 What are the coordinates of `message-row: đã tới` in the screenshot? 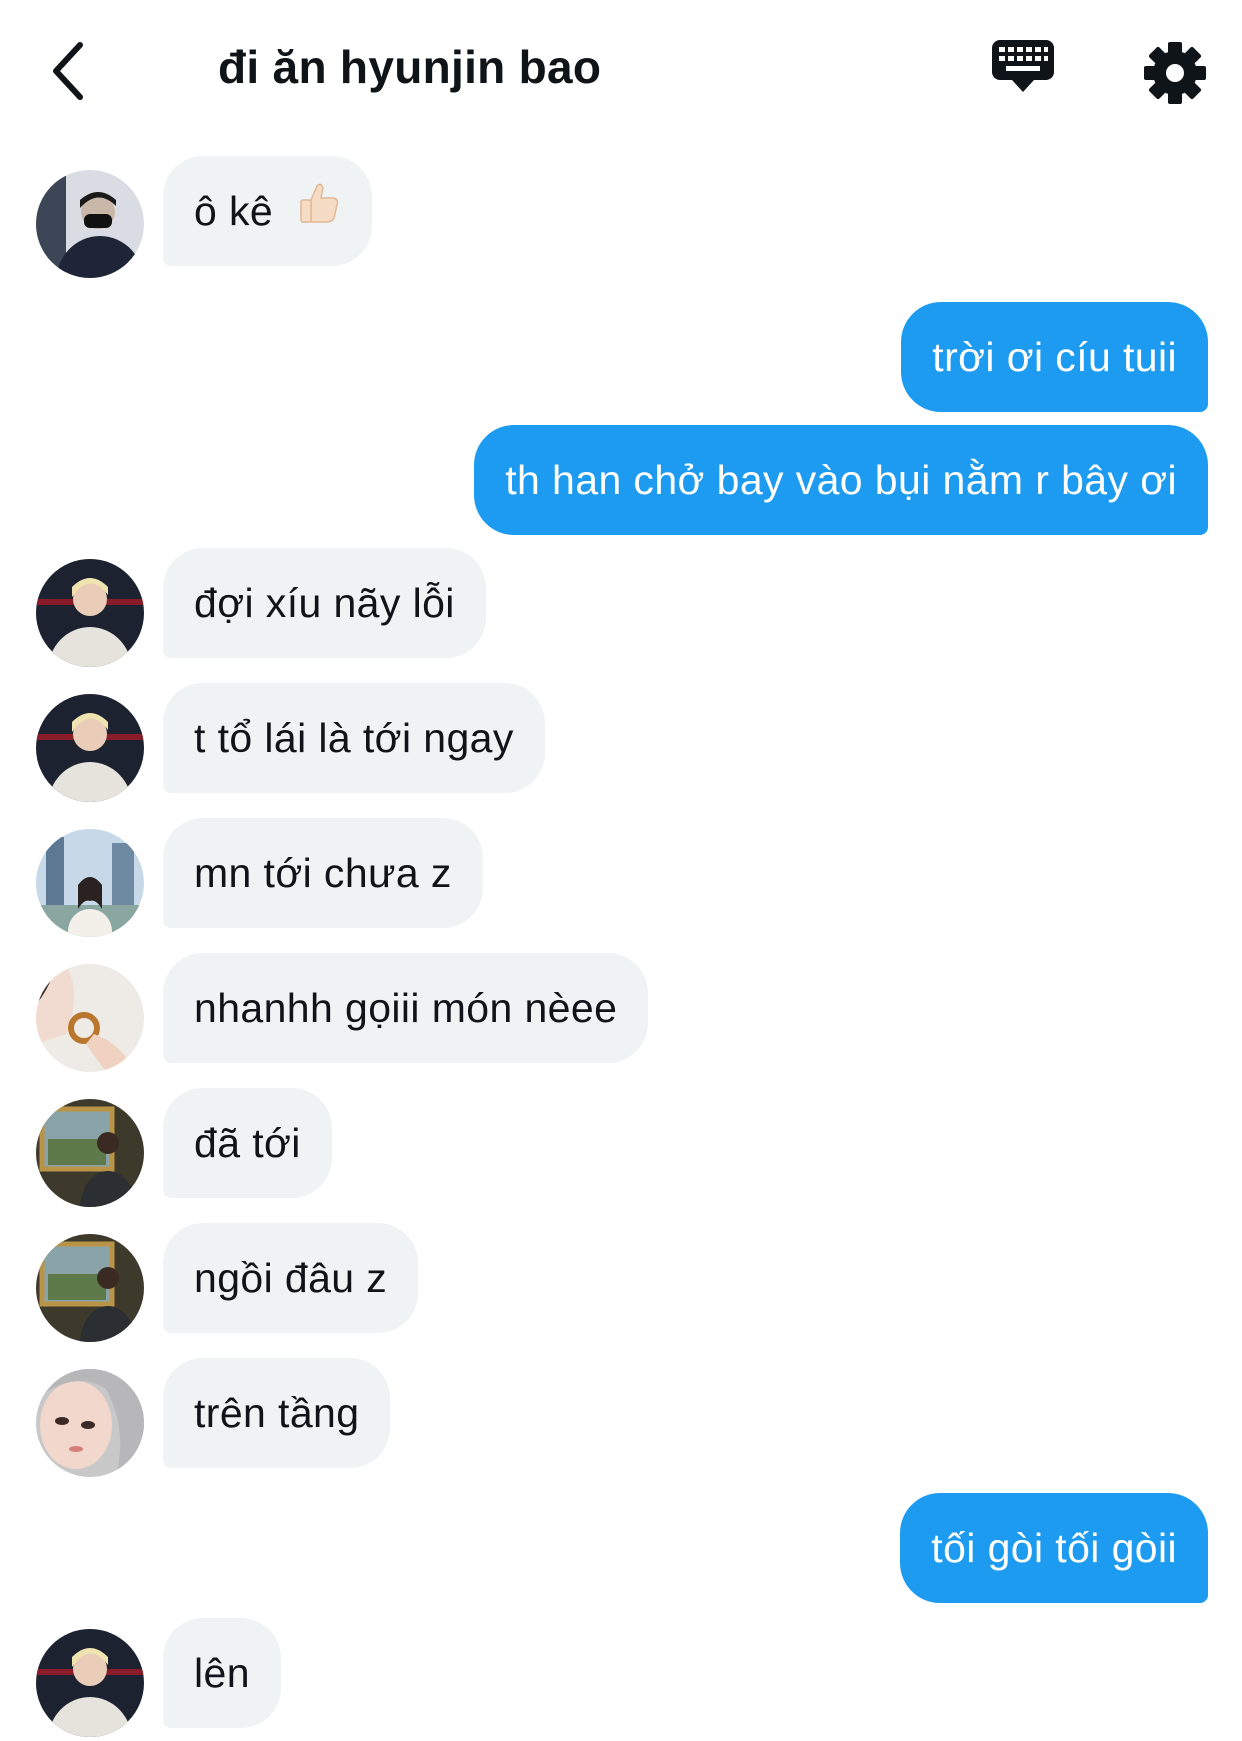 It's located at (621, 1147).